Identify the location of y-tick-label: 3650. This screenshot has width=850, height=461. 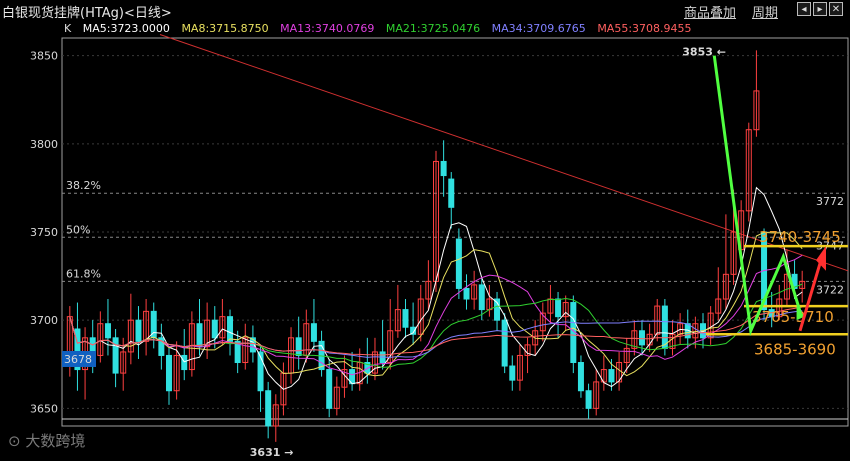
(44, 408).